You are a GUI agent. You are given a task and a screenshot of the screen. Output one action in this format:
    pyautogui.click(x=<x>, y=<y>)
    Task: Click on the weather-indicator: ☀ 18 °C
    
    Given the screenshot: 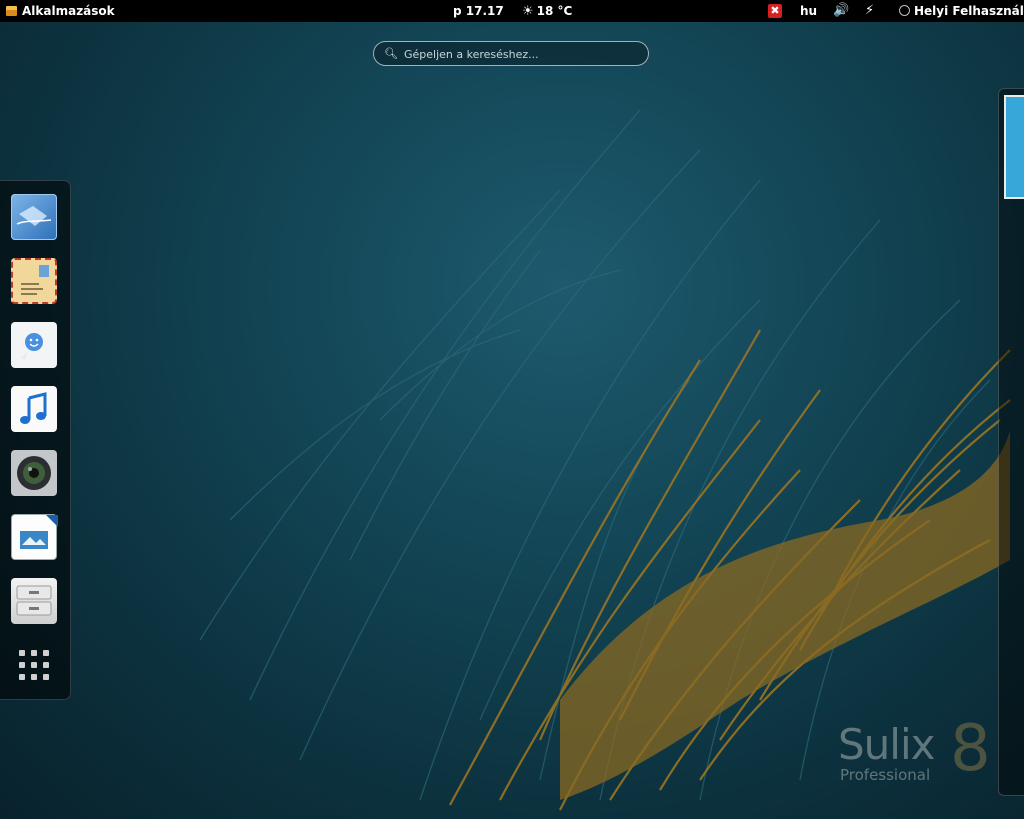 What is the action you would take?
    pyautogui.click(x=547, y=11)
    